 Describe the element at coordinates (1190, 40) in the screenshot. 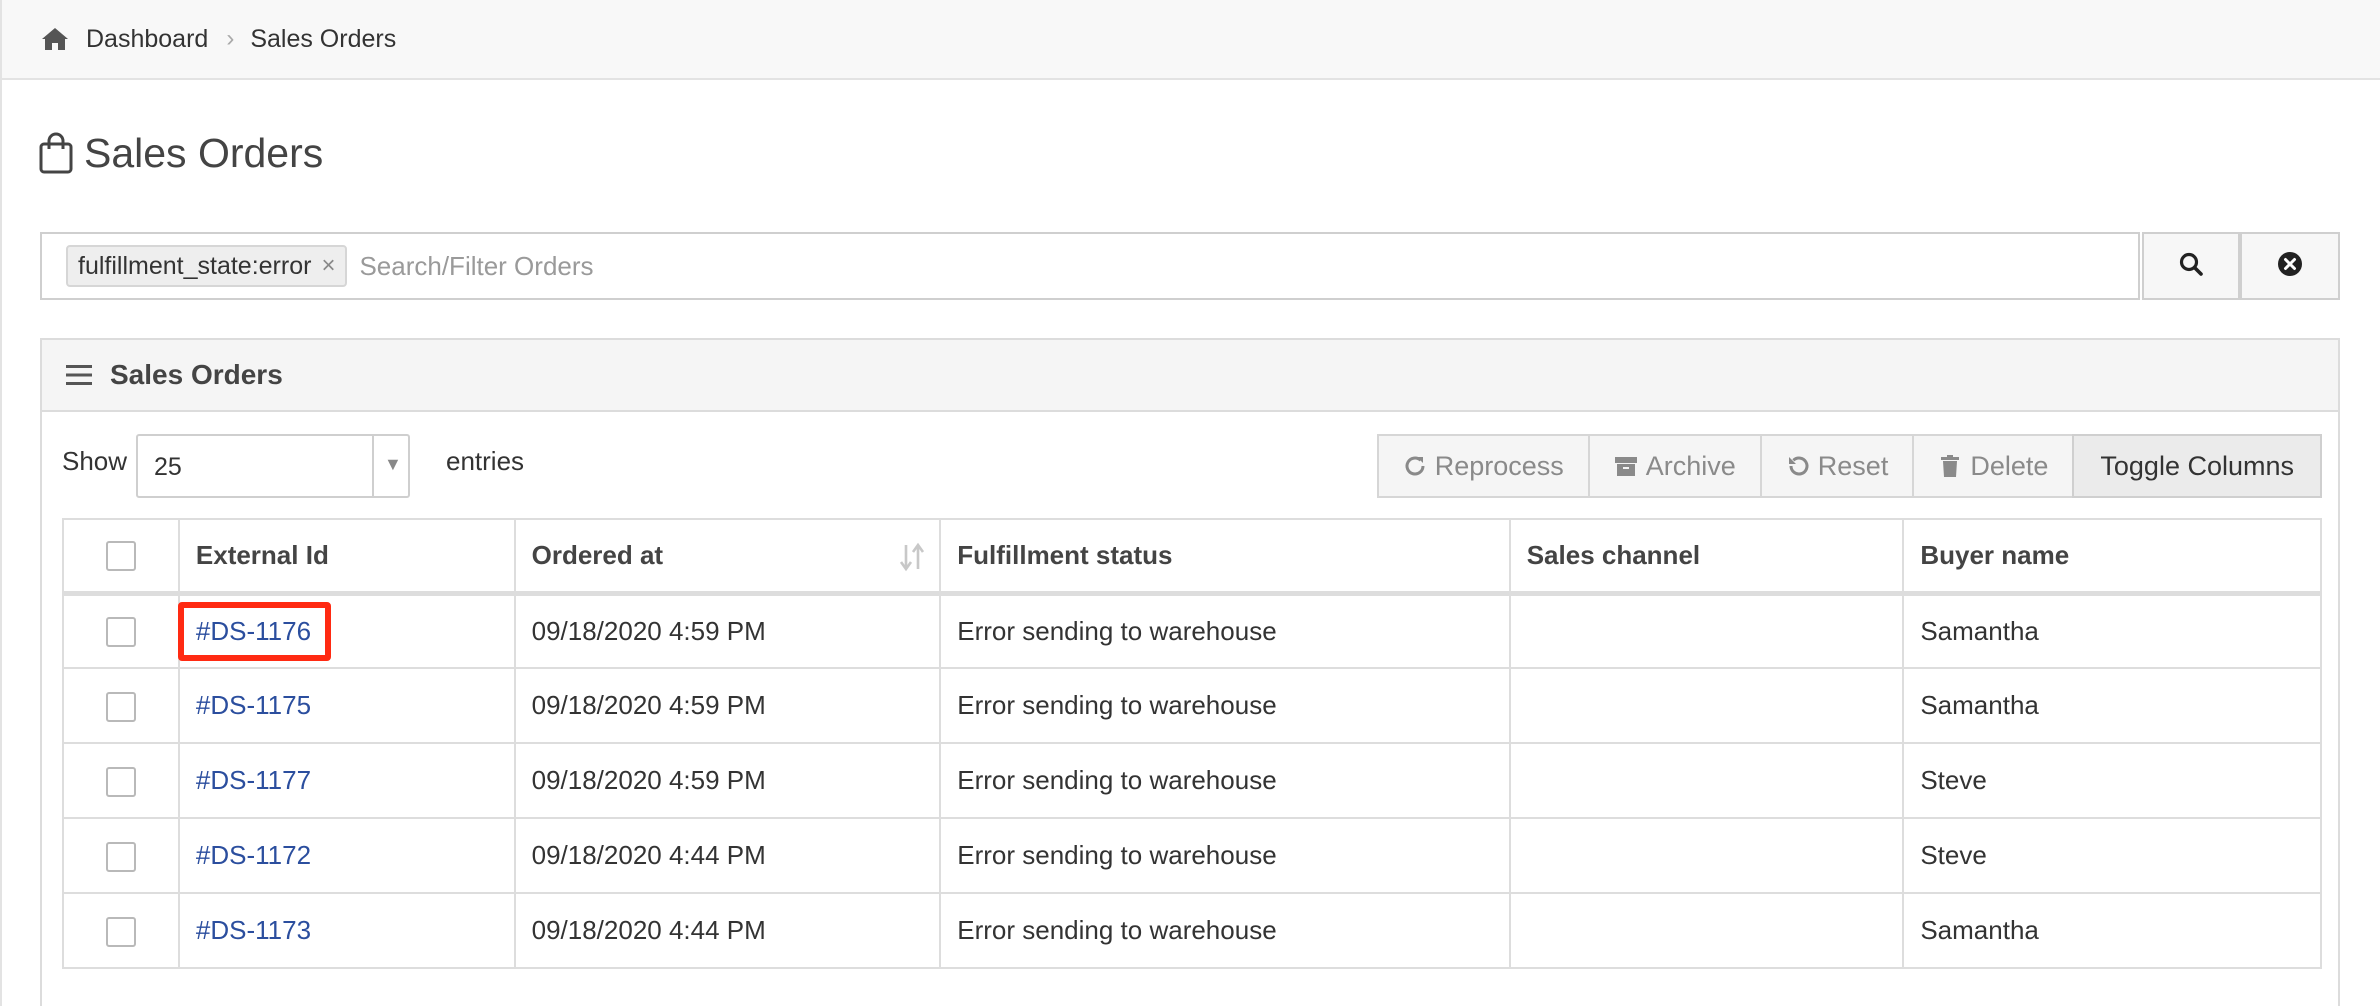

I see `breadcrumb: Dashboard › Sales Orders` at that location.